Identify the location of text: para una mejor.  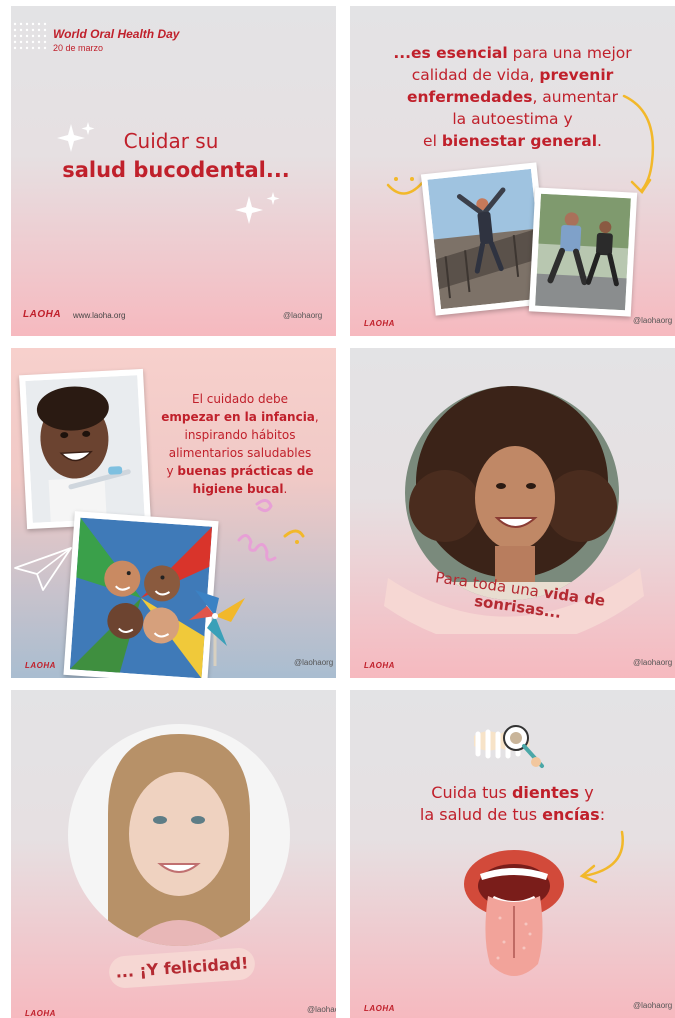
(569, 53).